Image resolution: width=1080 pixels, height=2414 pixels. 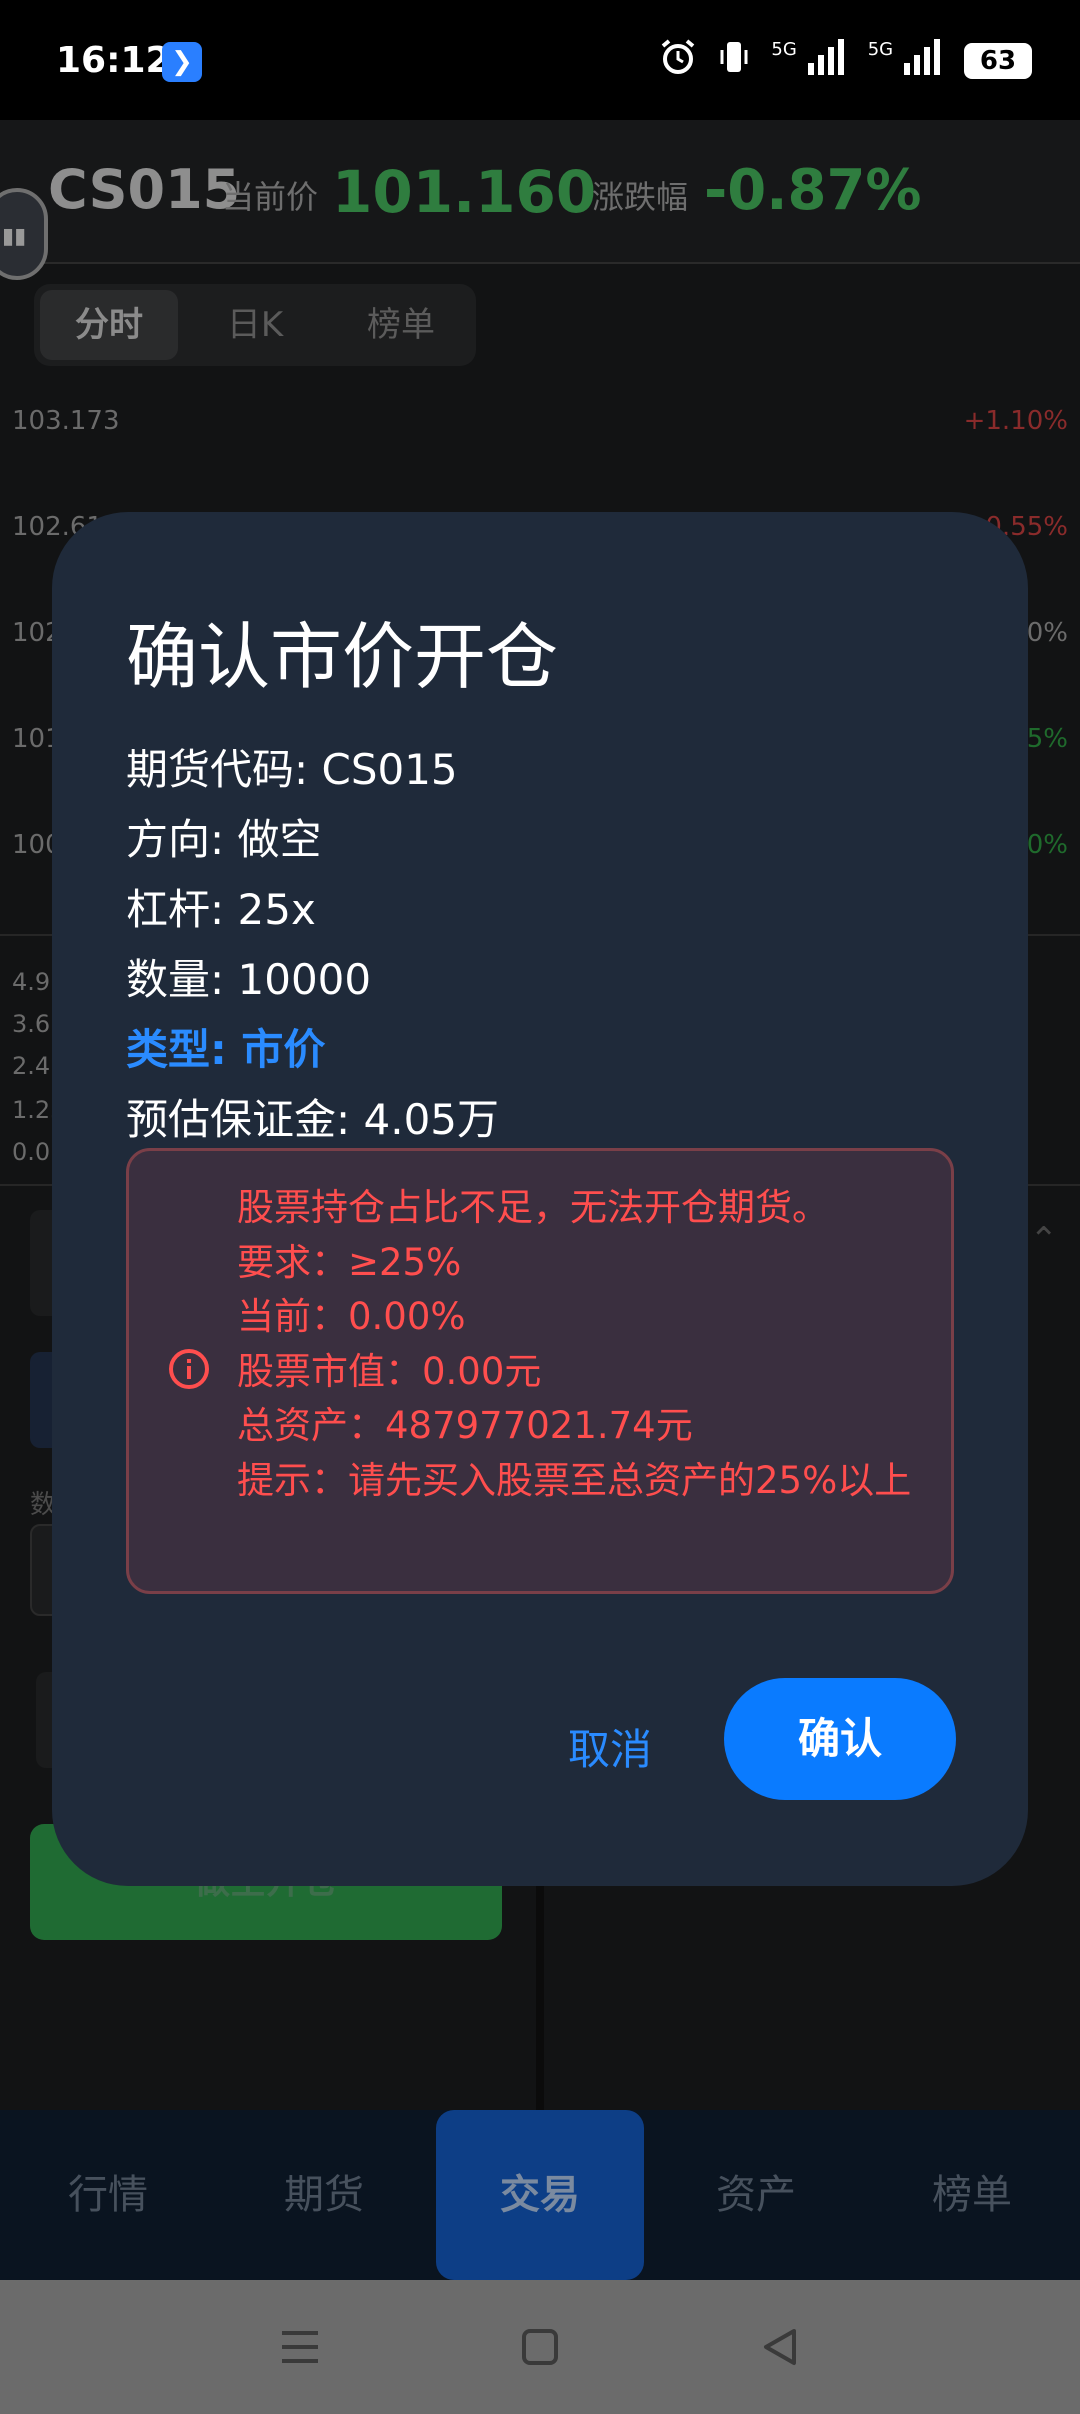 I want to click on status-icons: 5G 5G 63, so click(x=845, y=60).